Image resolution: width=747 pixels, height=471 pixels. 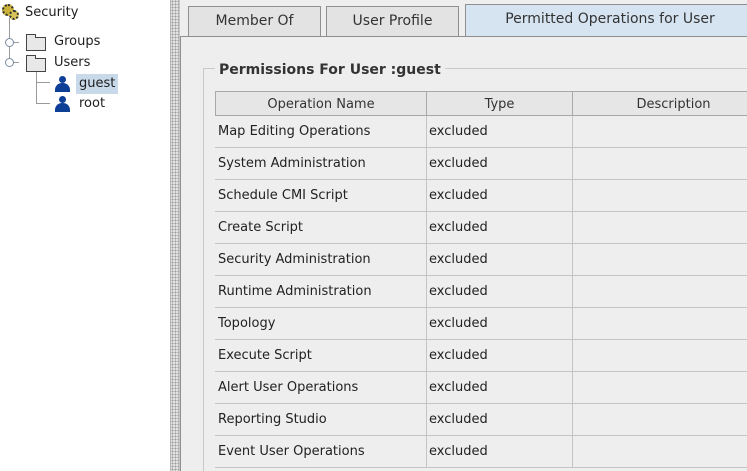 I want to click on cell-operation: Alert User Operations, so click(x=321, y=388).